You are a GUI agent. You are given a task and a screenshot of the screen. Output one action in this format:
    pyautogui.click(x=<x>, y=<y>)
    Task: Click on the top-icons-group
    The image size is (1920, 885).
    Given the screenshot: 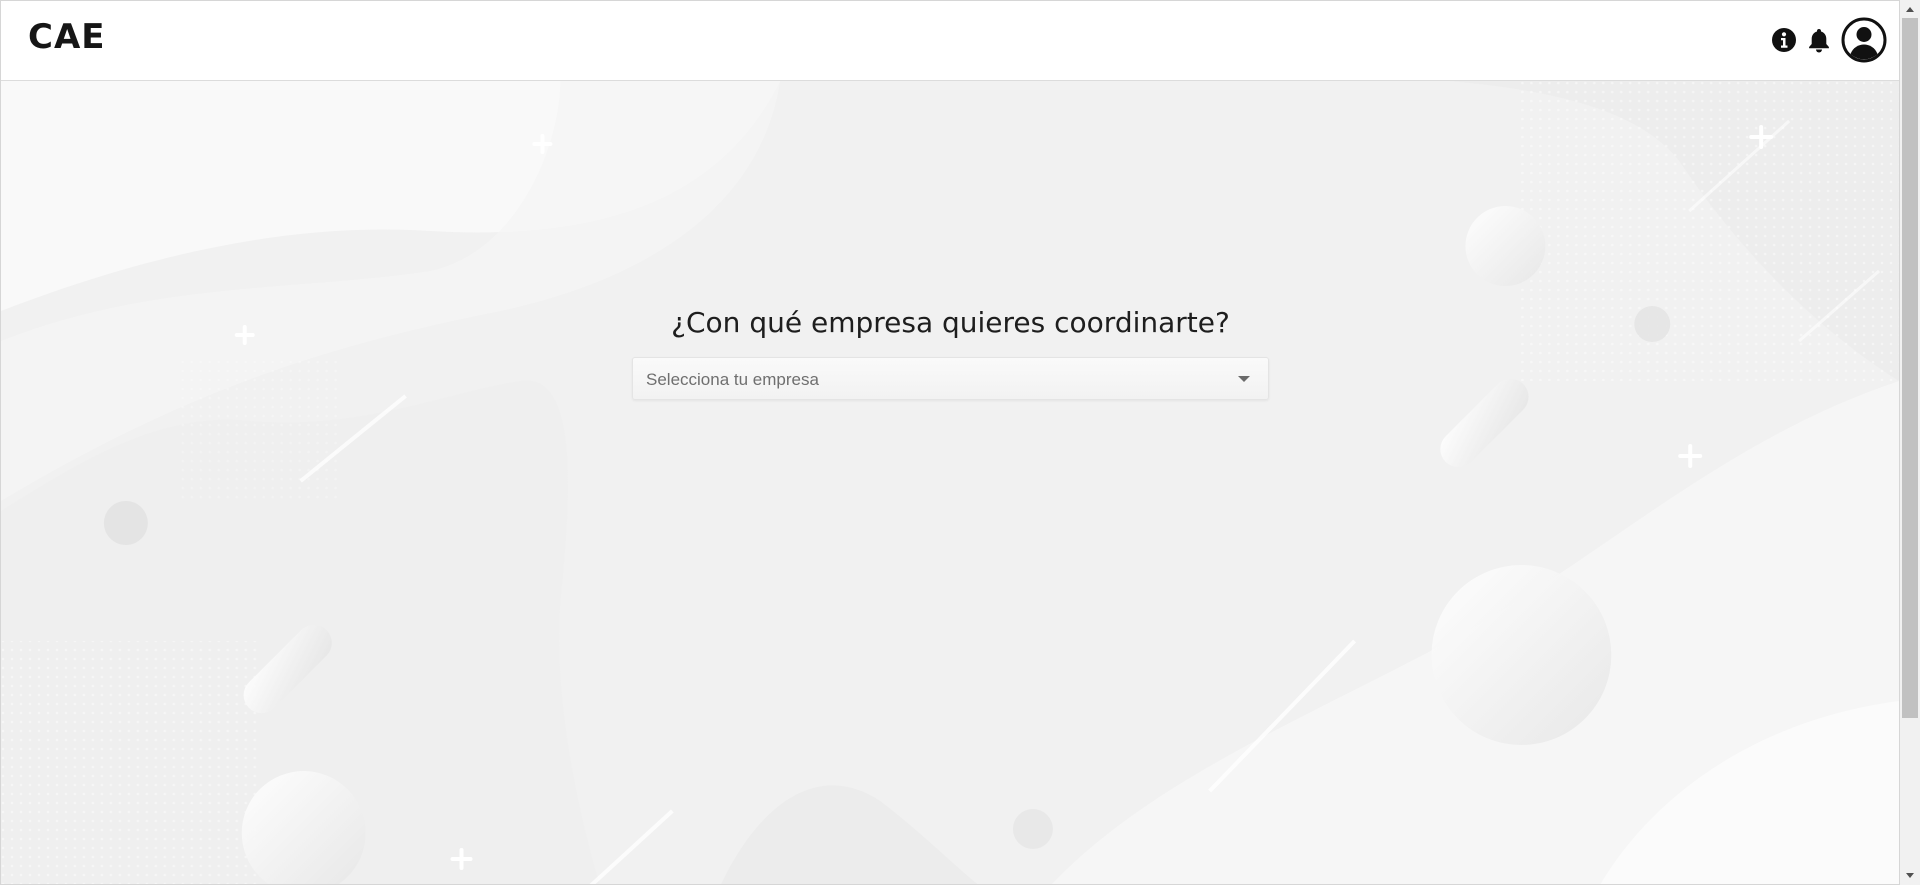 What is the action you would take?
    pyautogui.click(x=1829, y=40)
    